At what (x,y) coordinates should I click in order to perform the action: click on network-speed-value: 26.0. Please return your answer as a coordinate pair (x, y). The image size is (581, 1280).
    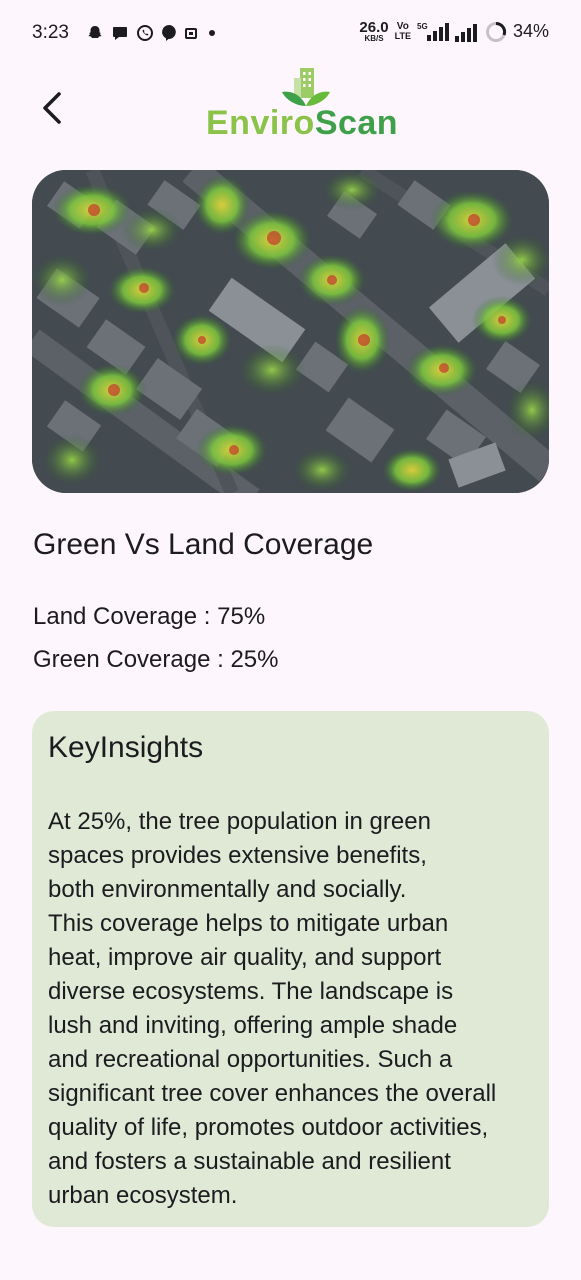
    Looking at the image, I should click on (374, 27).